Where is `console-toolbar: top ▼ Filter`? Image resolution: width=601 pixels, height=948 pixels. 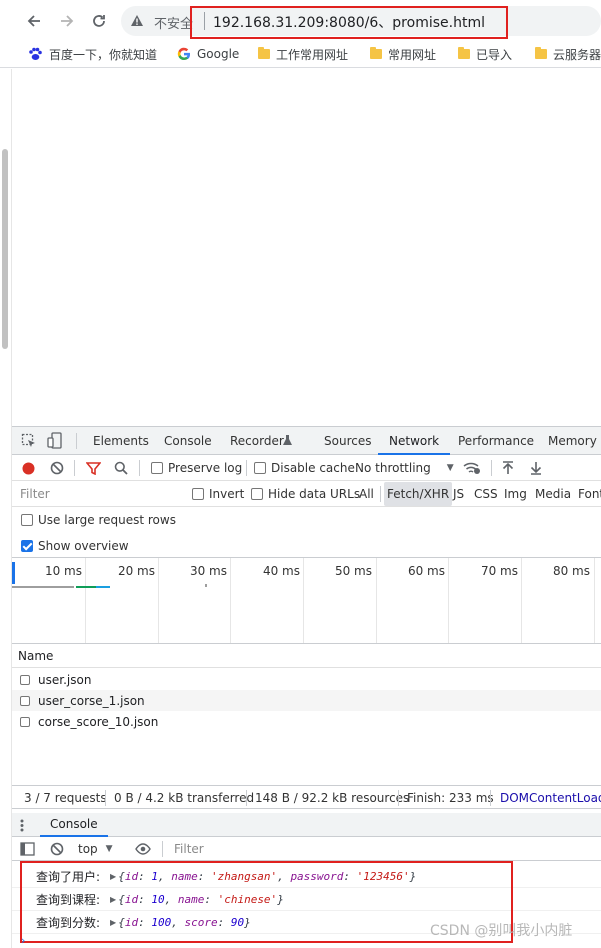 console-toolbar: top ▼ Filter is located at coordinates (306, 849).